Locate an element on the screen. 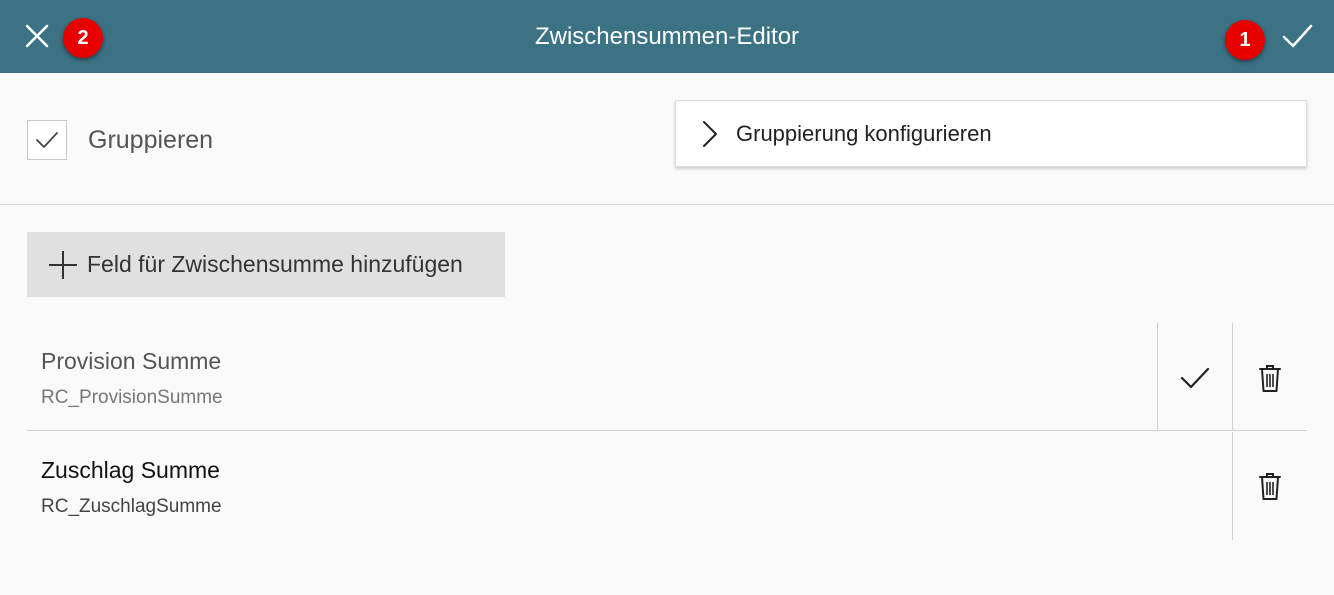 The height and width of the screenshot is (595, 1334). page-title: Zwischensummen-Editor is located at coordinates (667, 36).